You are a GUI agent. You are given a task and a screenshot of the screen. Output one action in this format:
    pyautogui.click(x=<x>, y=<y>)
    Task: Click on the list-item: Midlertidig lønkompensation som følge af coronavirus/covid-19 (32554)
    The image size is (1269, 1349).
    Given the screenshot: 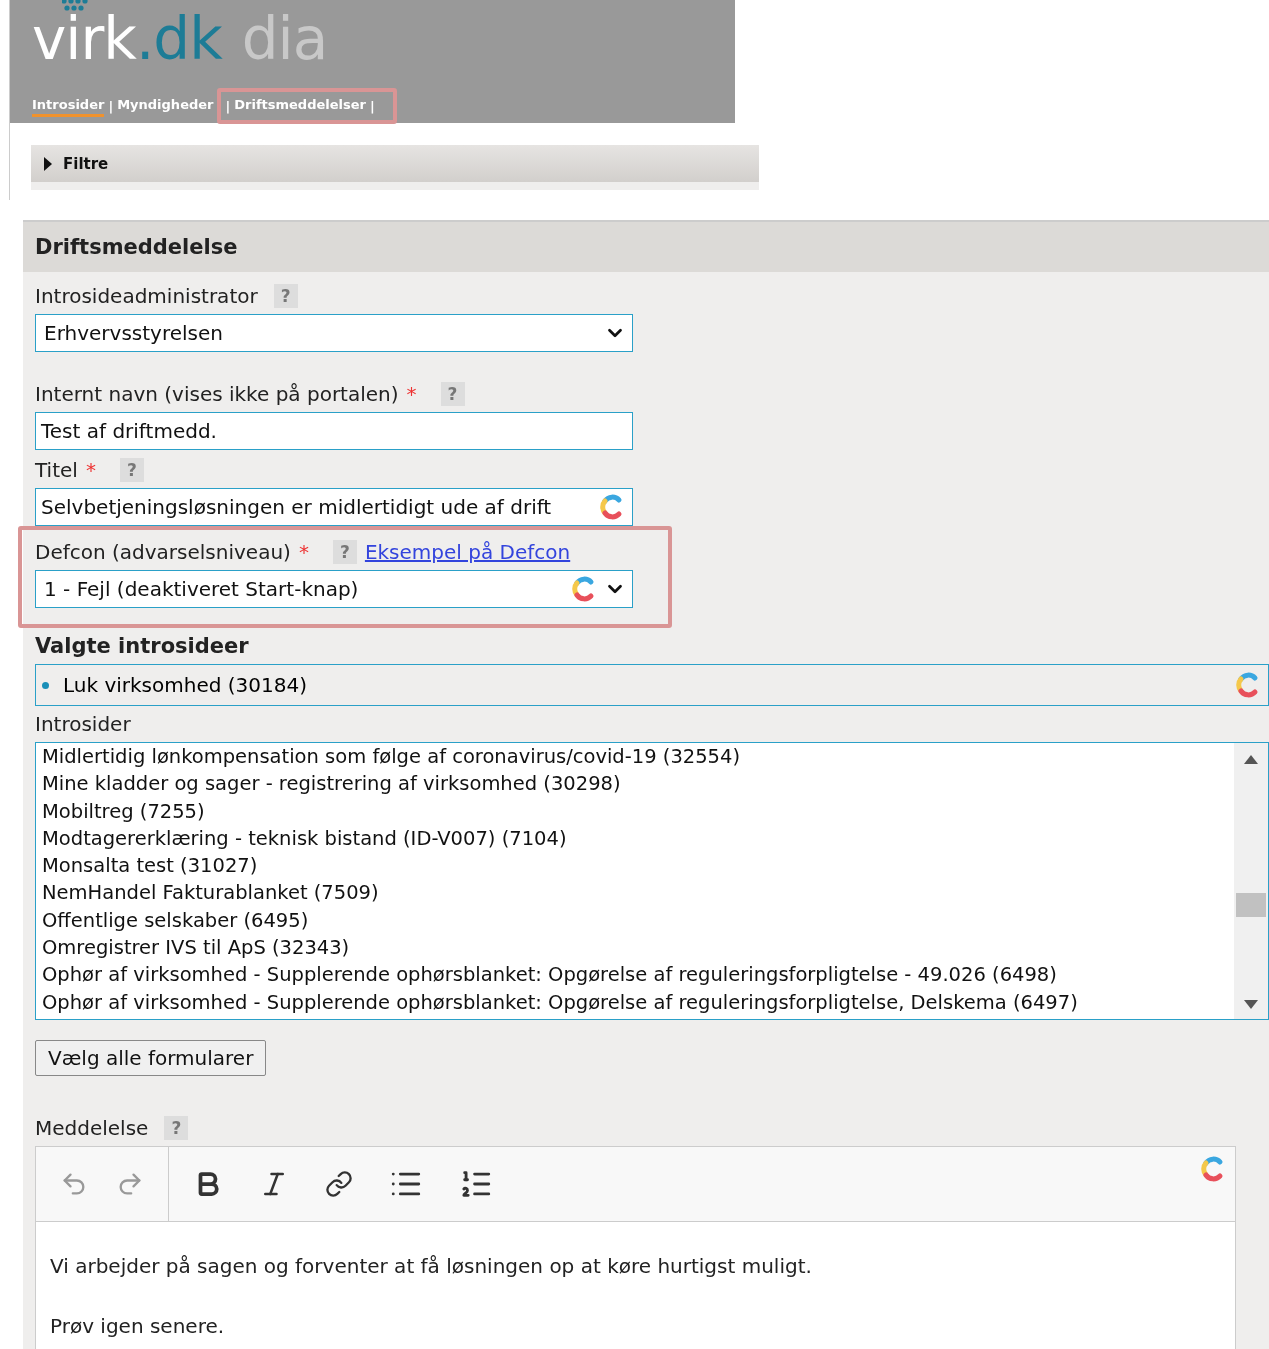 What is the action you would take?
    pyautogui.click(x=635, y=757)
    